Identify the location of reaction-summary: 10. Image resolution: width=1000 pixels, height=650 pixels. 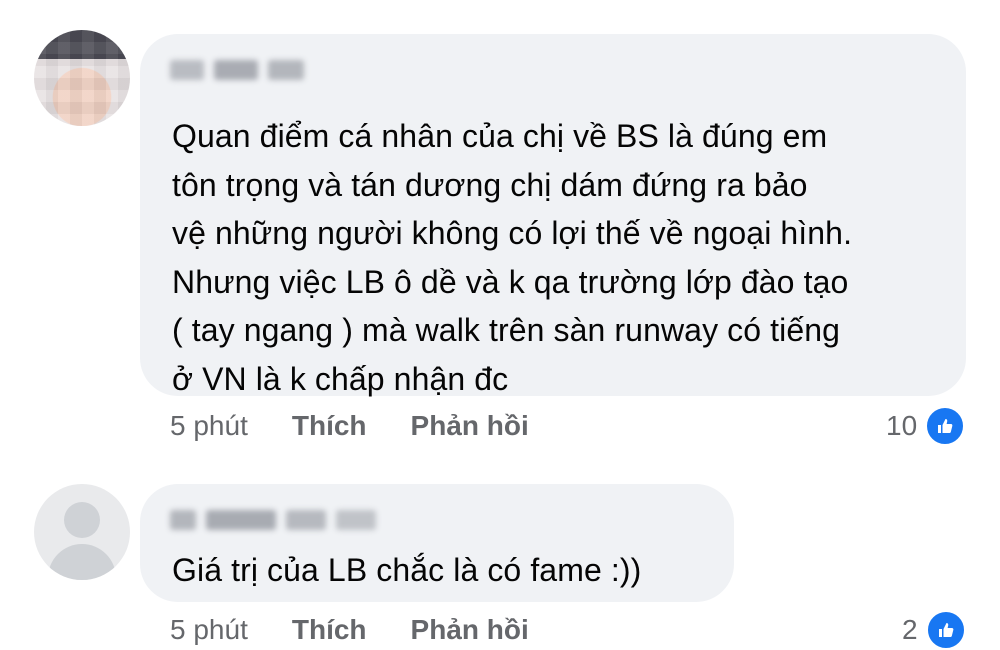
(926, 426).